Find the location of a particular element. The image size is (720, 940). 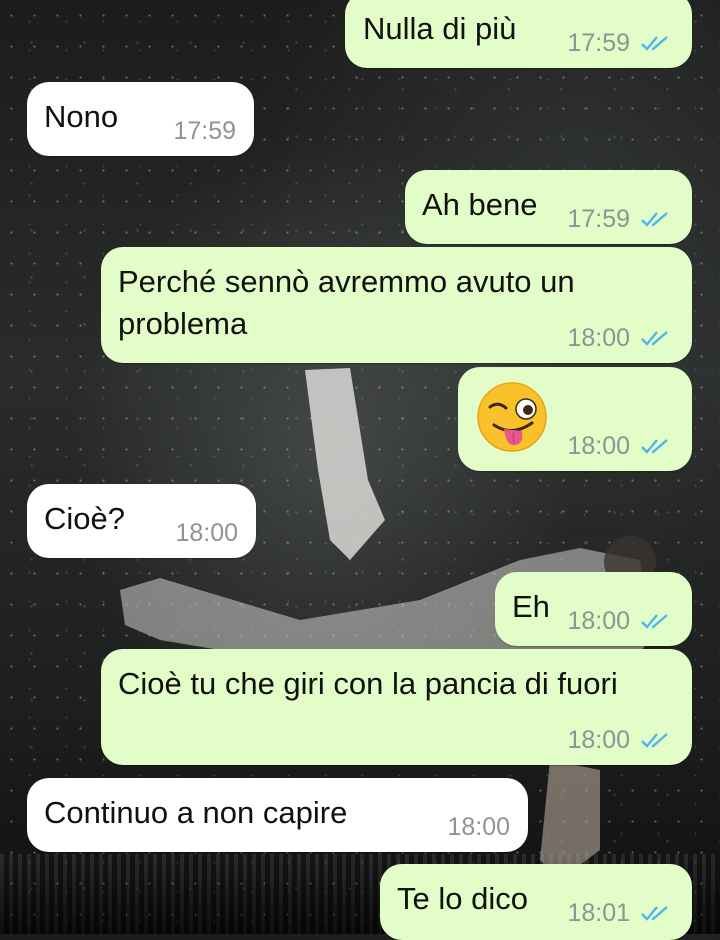

message-text: Cioè tu che giri con la pancia di fuori is located at coordinates (368, 683).